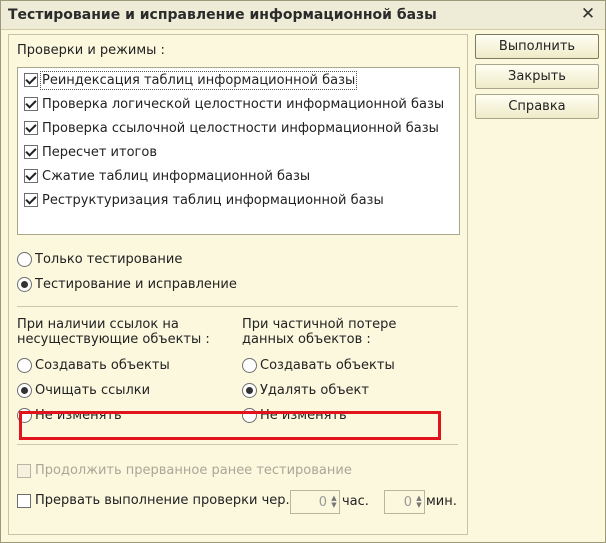 This screenshot has width=606, height=543. What do you see at coordinates (588, 14) in the screenshot?
I see `close-icon: ✕` at bounding box center [588, 14].